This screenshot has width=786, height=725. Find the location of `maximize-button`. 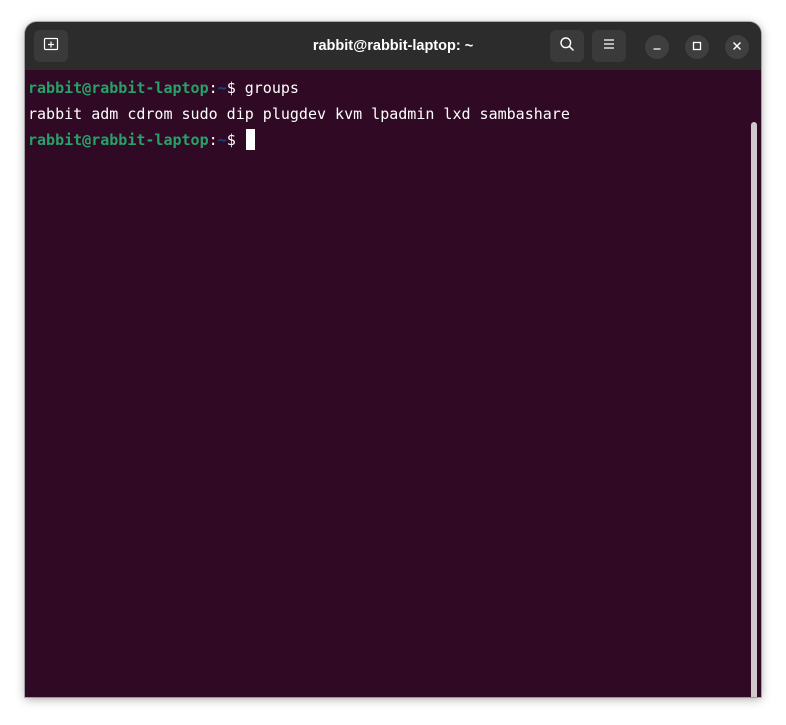

maximize-button is located at coordinates (697, 47).